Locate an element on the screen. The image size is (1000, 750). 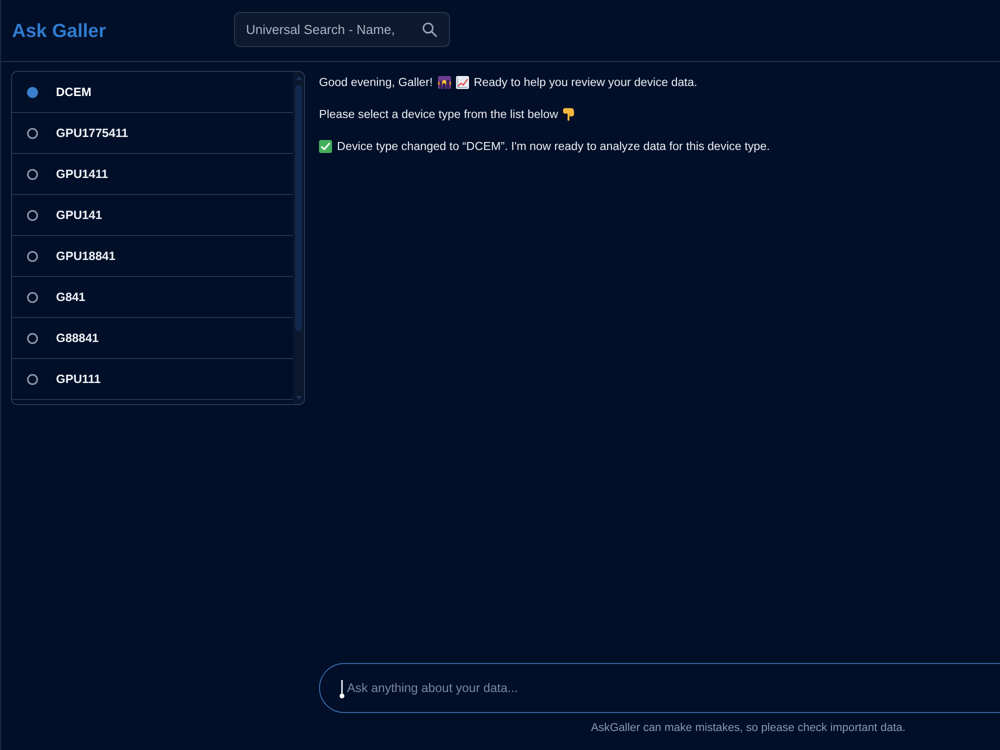
search-field: Universal Search - Name, is located at coordinates (342, 29).